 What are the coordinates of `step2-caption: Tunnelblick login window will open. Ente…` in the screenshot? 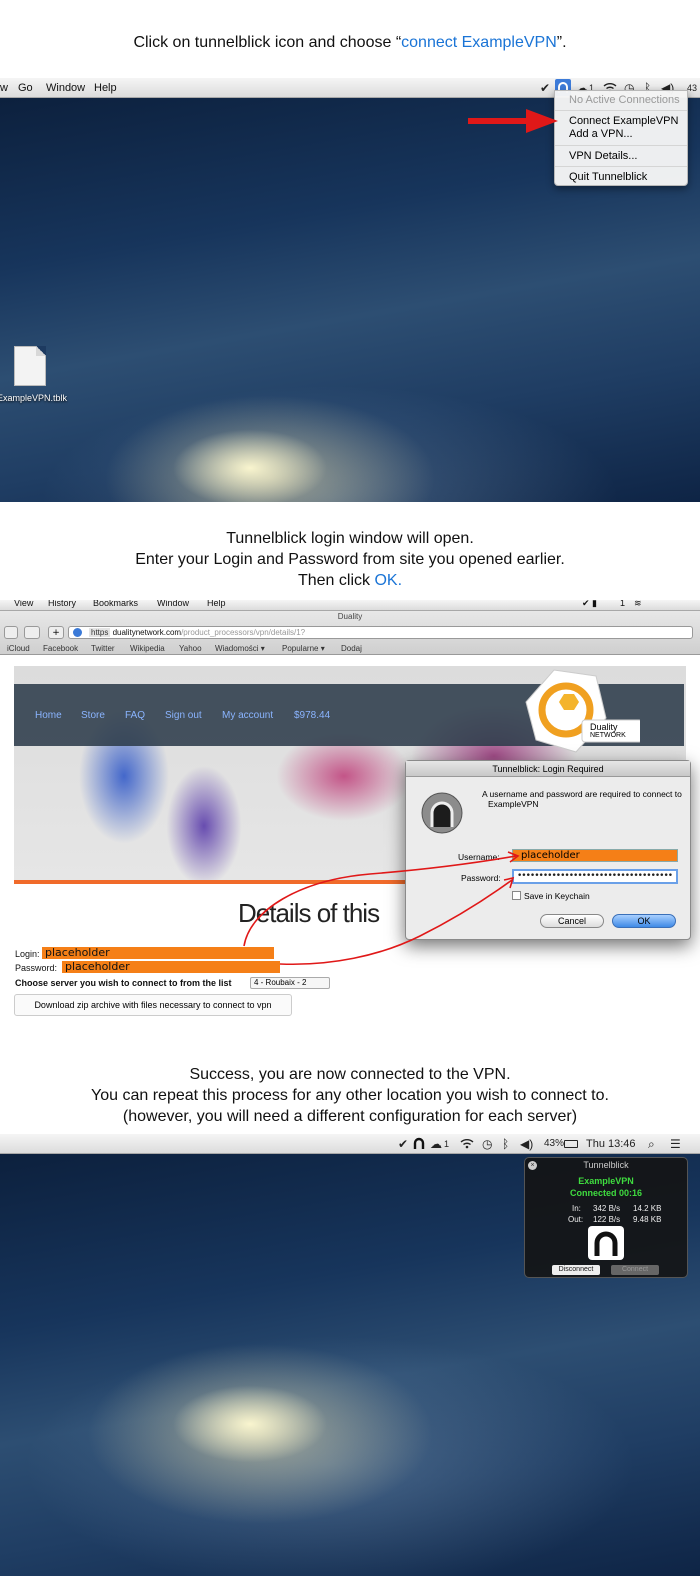 It's located at (350, 559).